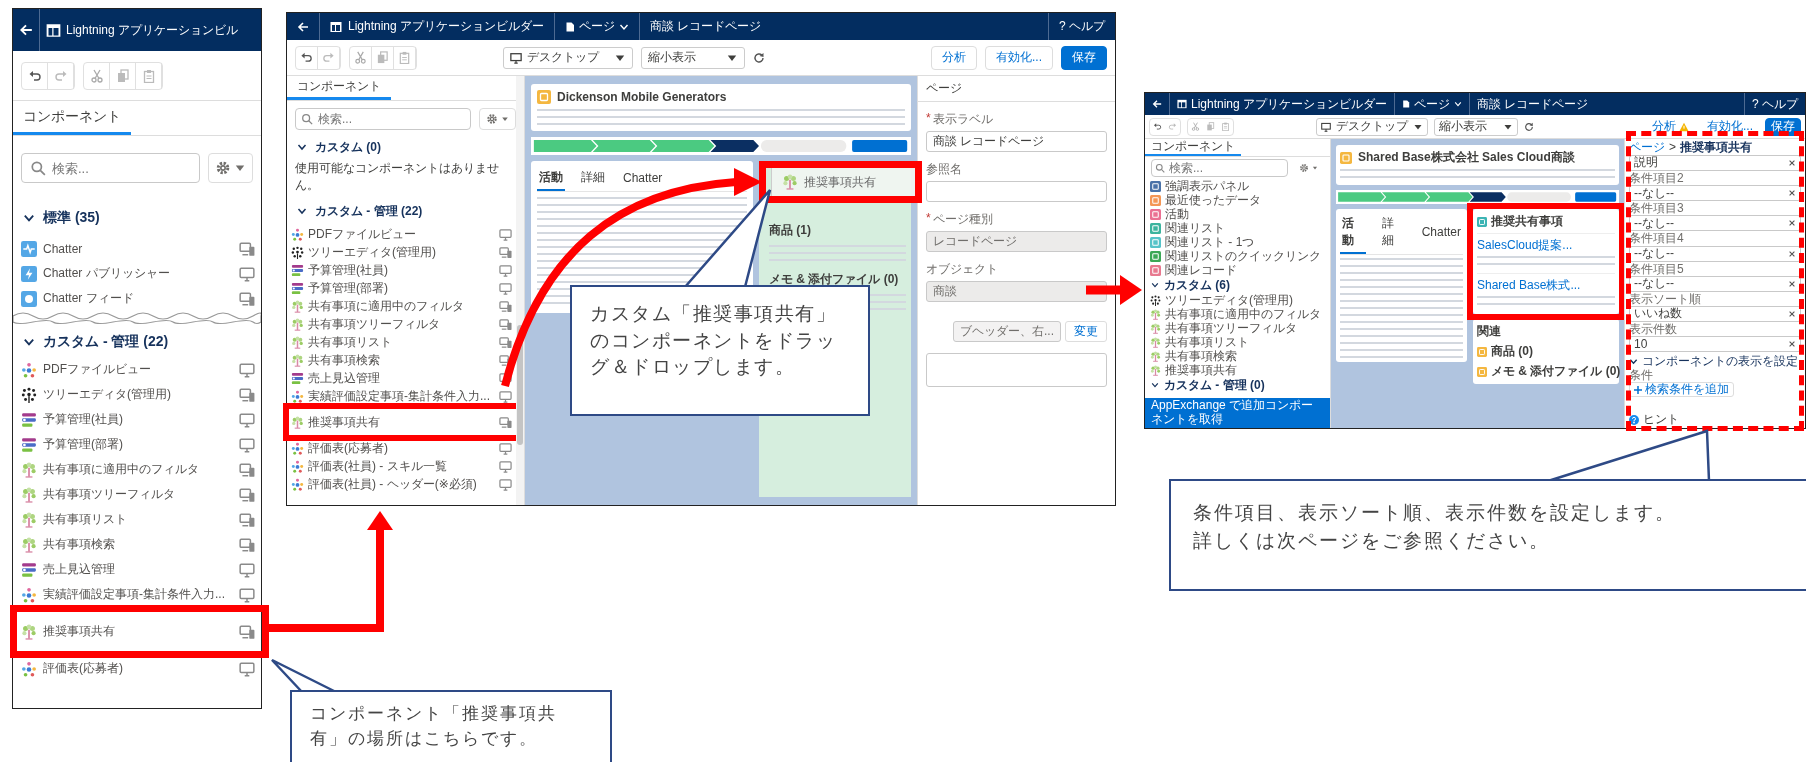 This screenshot has width=1806, height=762. Describe the element at coordinates (137, 248) in the screenshot. I see `component-item: Chatter` at that location.